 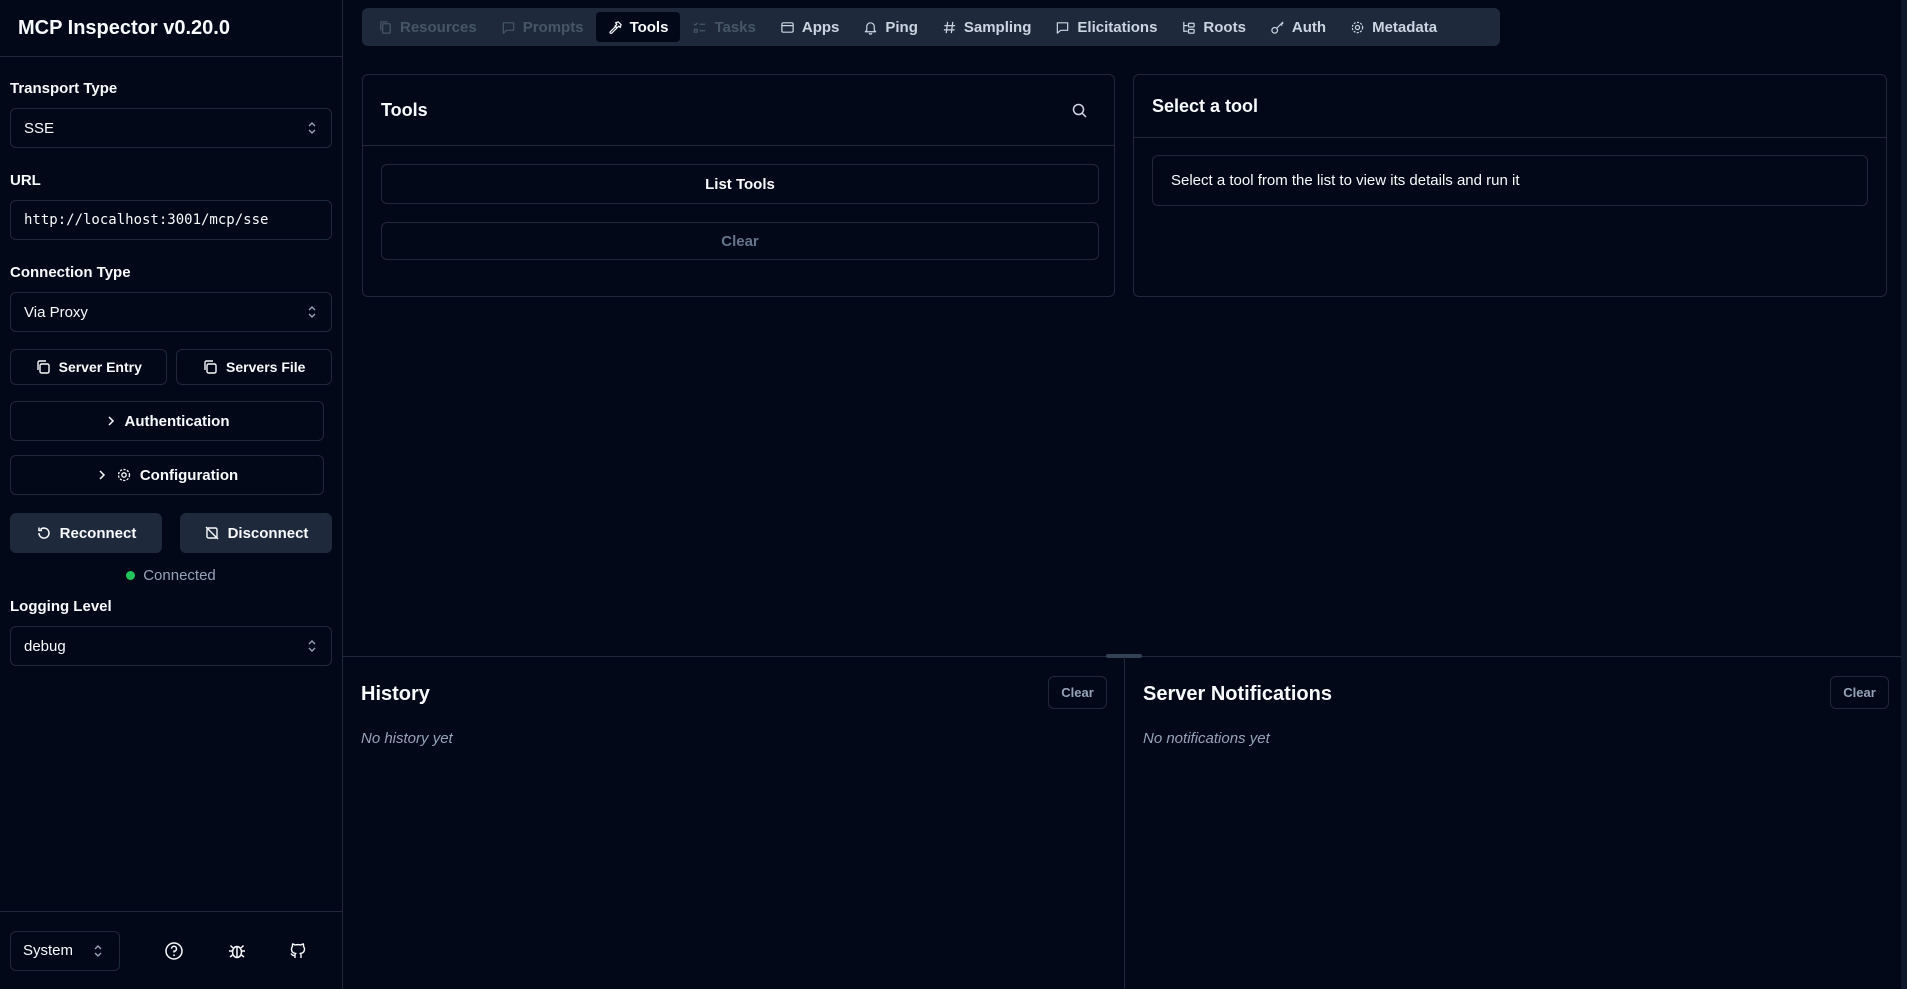 What do you see at coordinates (1079, 110) in the screenshot?
I see `search-icon` at bounding box center [1079, 110].